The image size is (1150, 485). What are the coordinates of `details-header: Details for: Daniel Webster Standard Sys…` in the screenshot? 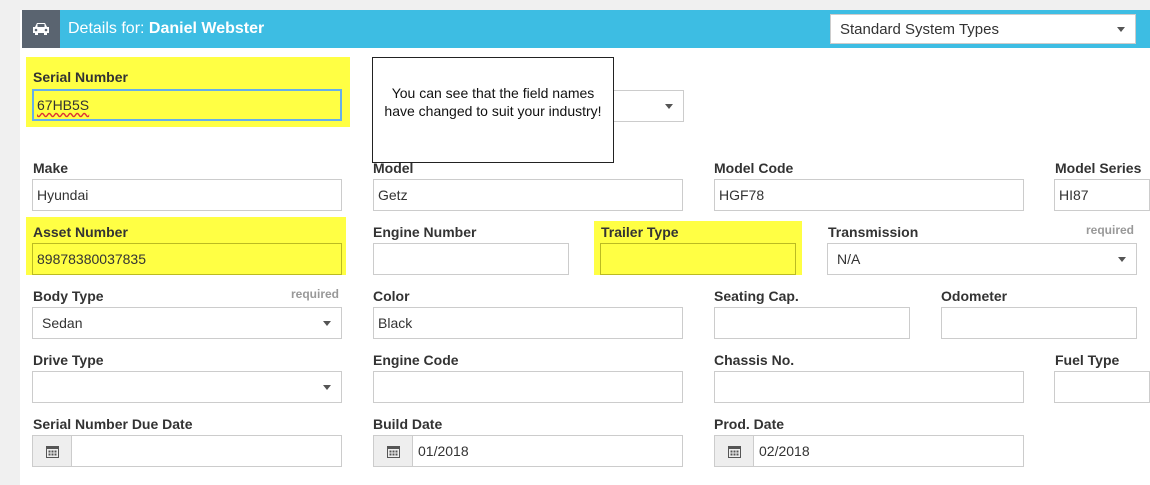 It's located at (586, 29).